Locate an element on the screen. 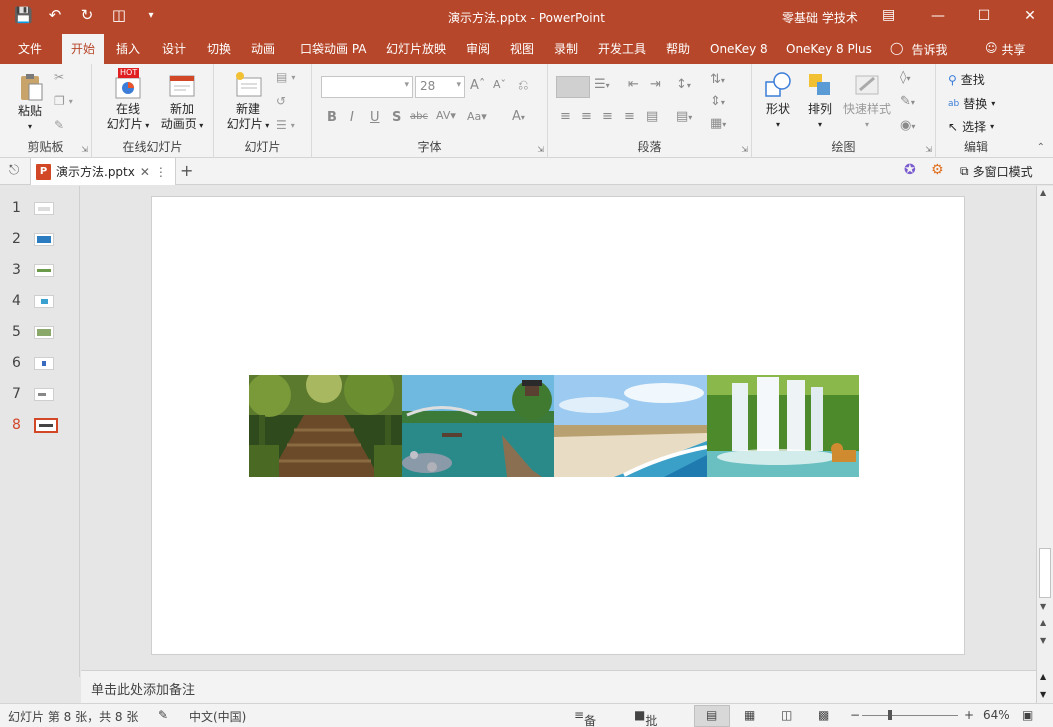 Image resolution: width=1053 pixels, height=727 pixels. tab-list-icon: ⎋ is located at coordinates (14, 170).